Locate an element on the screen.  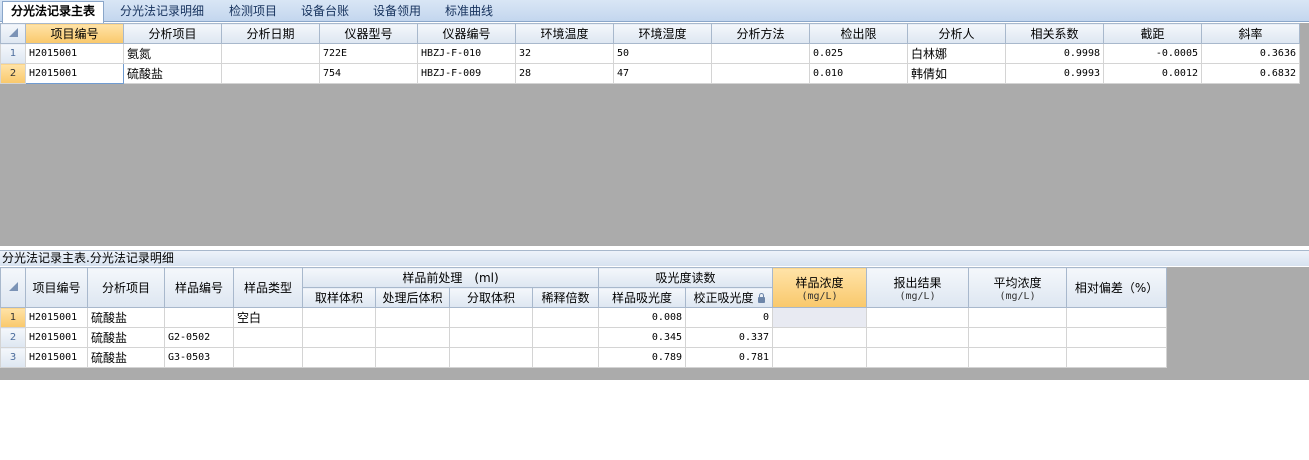
col-header-analysis-date: 分析日期 is located at coordinates (270, 33).